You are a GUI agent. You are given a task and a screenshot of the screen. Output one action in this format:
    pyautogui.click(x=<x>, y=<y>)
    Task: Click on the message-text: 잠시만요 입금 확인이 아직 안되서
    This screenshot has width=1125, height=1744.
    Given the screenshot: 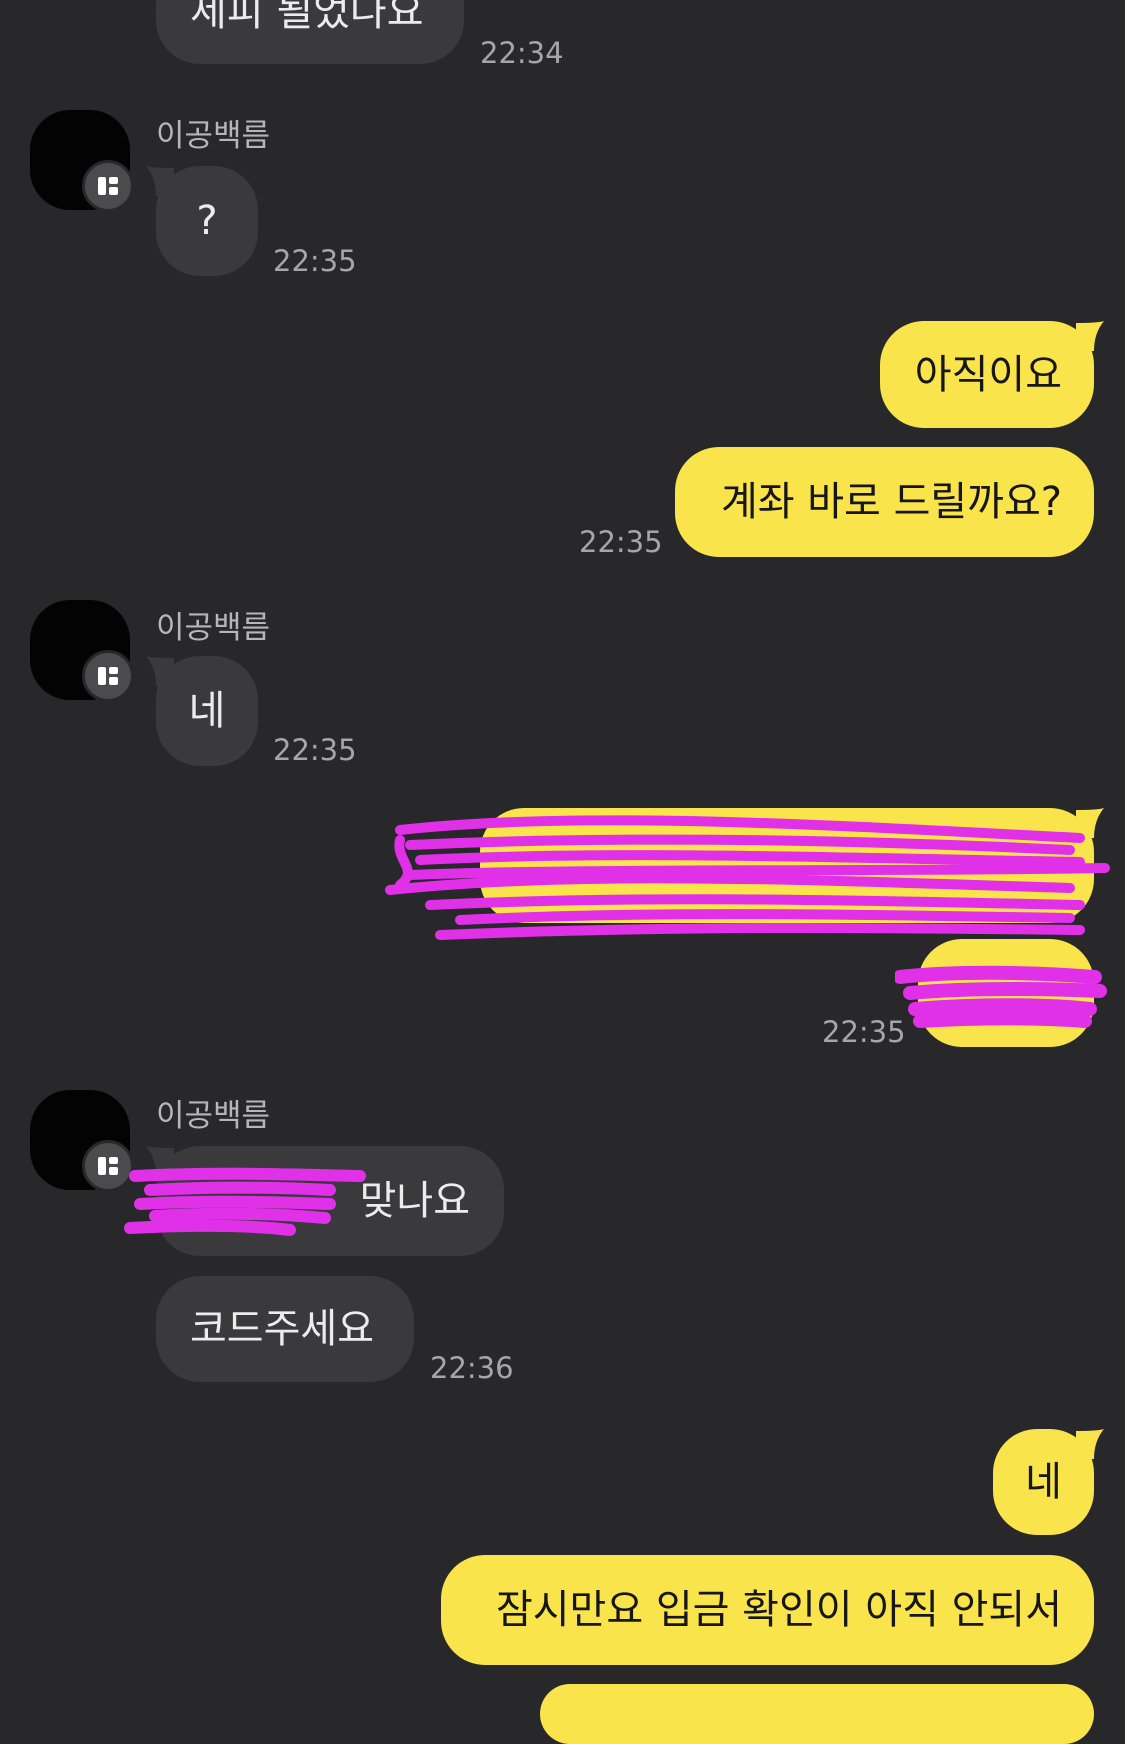 What is the action you would take?
    pyautogui.click(x=778, y=1610)
    